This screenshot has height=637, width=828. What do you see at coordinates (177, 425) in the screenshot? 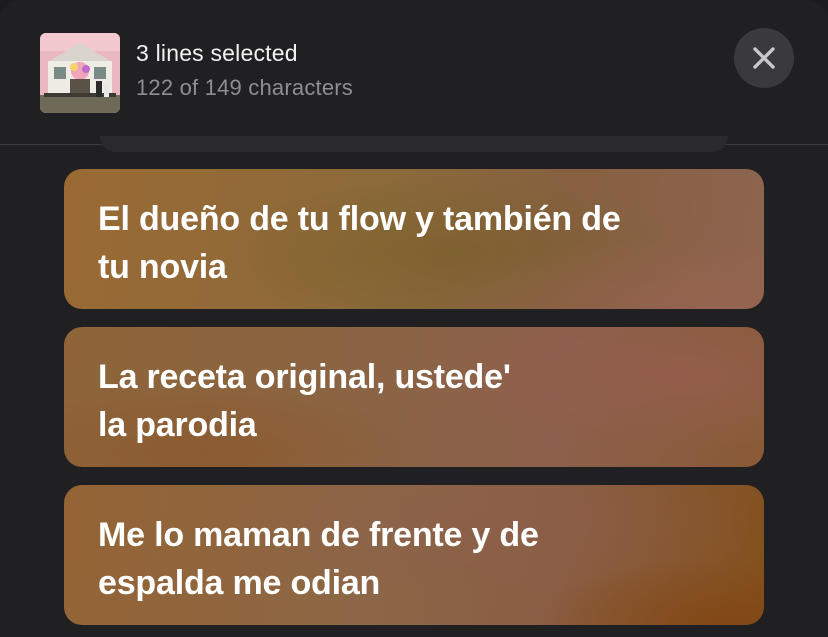
I see `lyric-line: la parodia` at bounding box center [177, 425].